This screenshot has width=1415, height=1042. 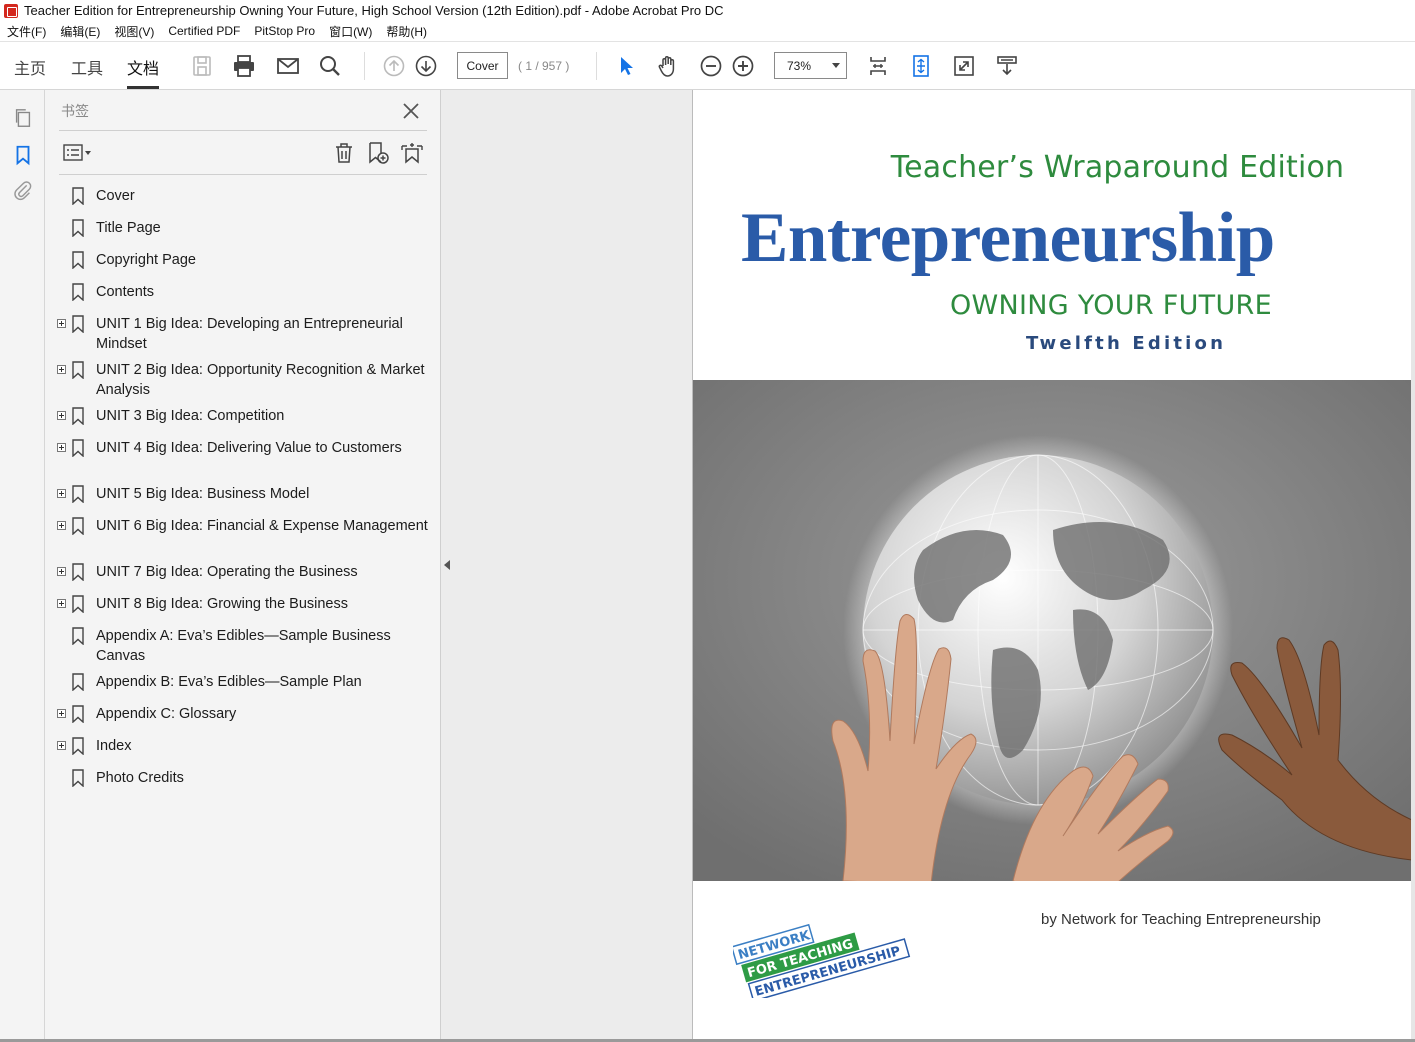 What do you see at coordinates (244, 66) in the screenshot?
I see `print-icon` at bounding box center [244, 66].